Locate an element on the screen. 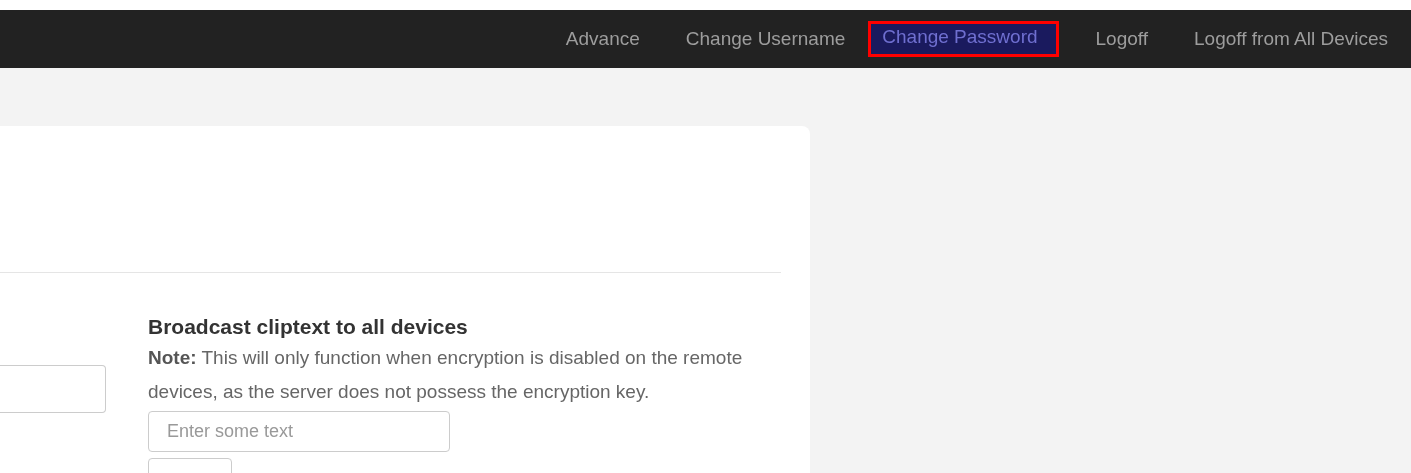  section-title: Broadcast cliptext to all devices is located at coordinates (308, 327).